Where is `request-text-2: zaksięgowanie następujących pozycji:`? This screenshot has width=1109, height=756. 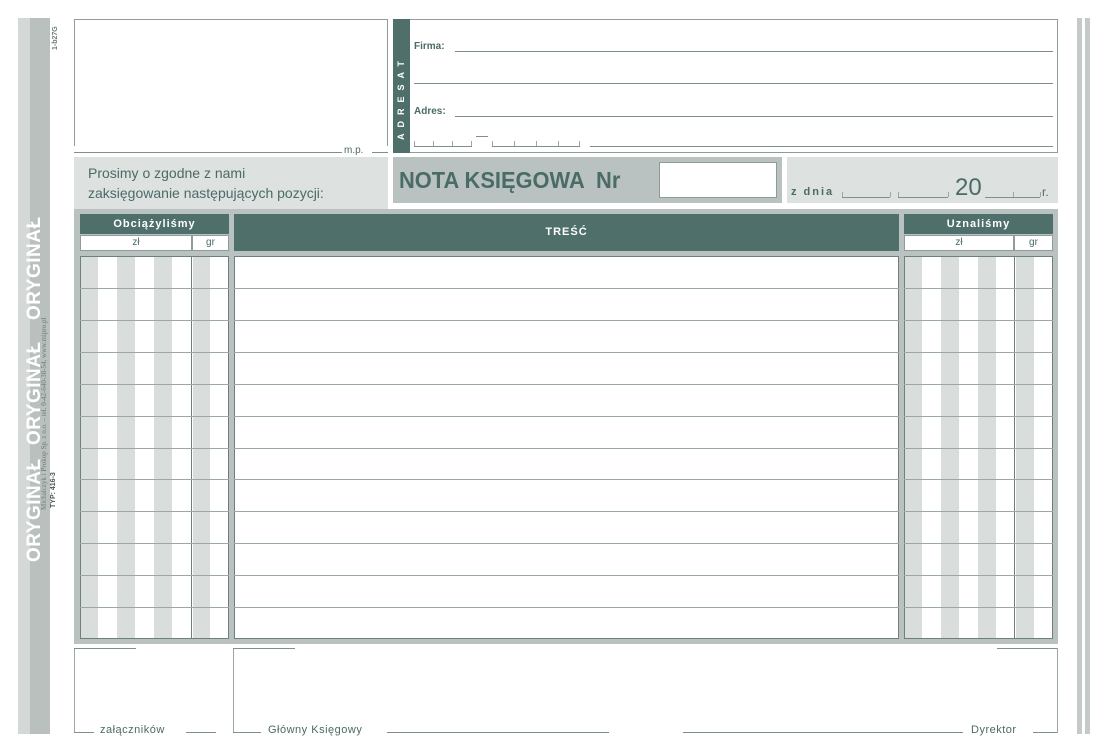 request-text-2: zaksięgowanie następujących pozycji: is located at coordinates (206, 193).